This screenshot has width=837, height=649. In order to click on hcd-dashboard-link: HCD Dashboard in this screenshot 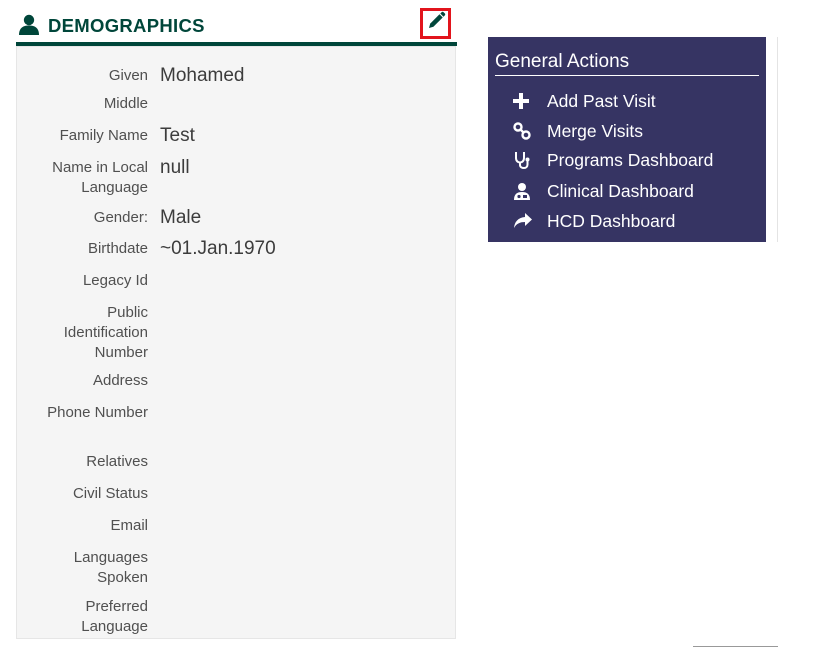, I will do `click(594, 221)`.